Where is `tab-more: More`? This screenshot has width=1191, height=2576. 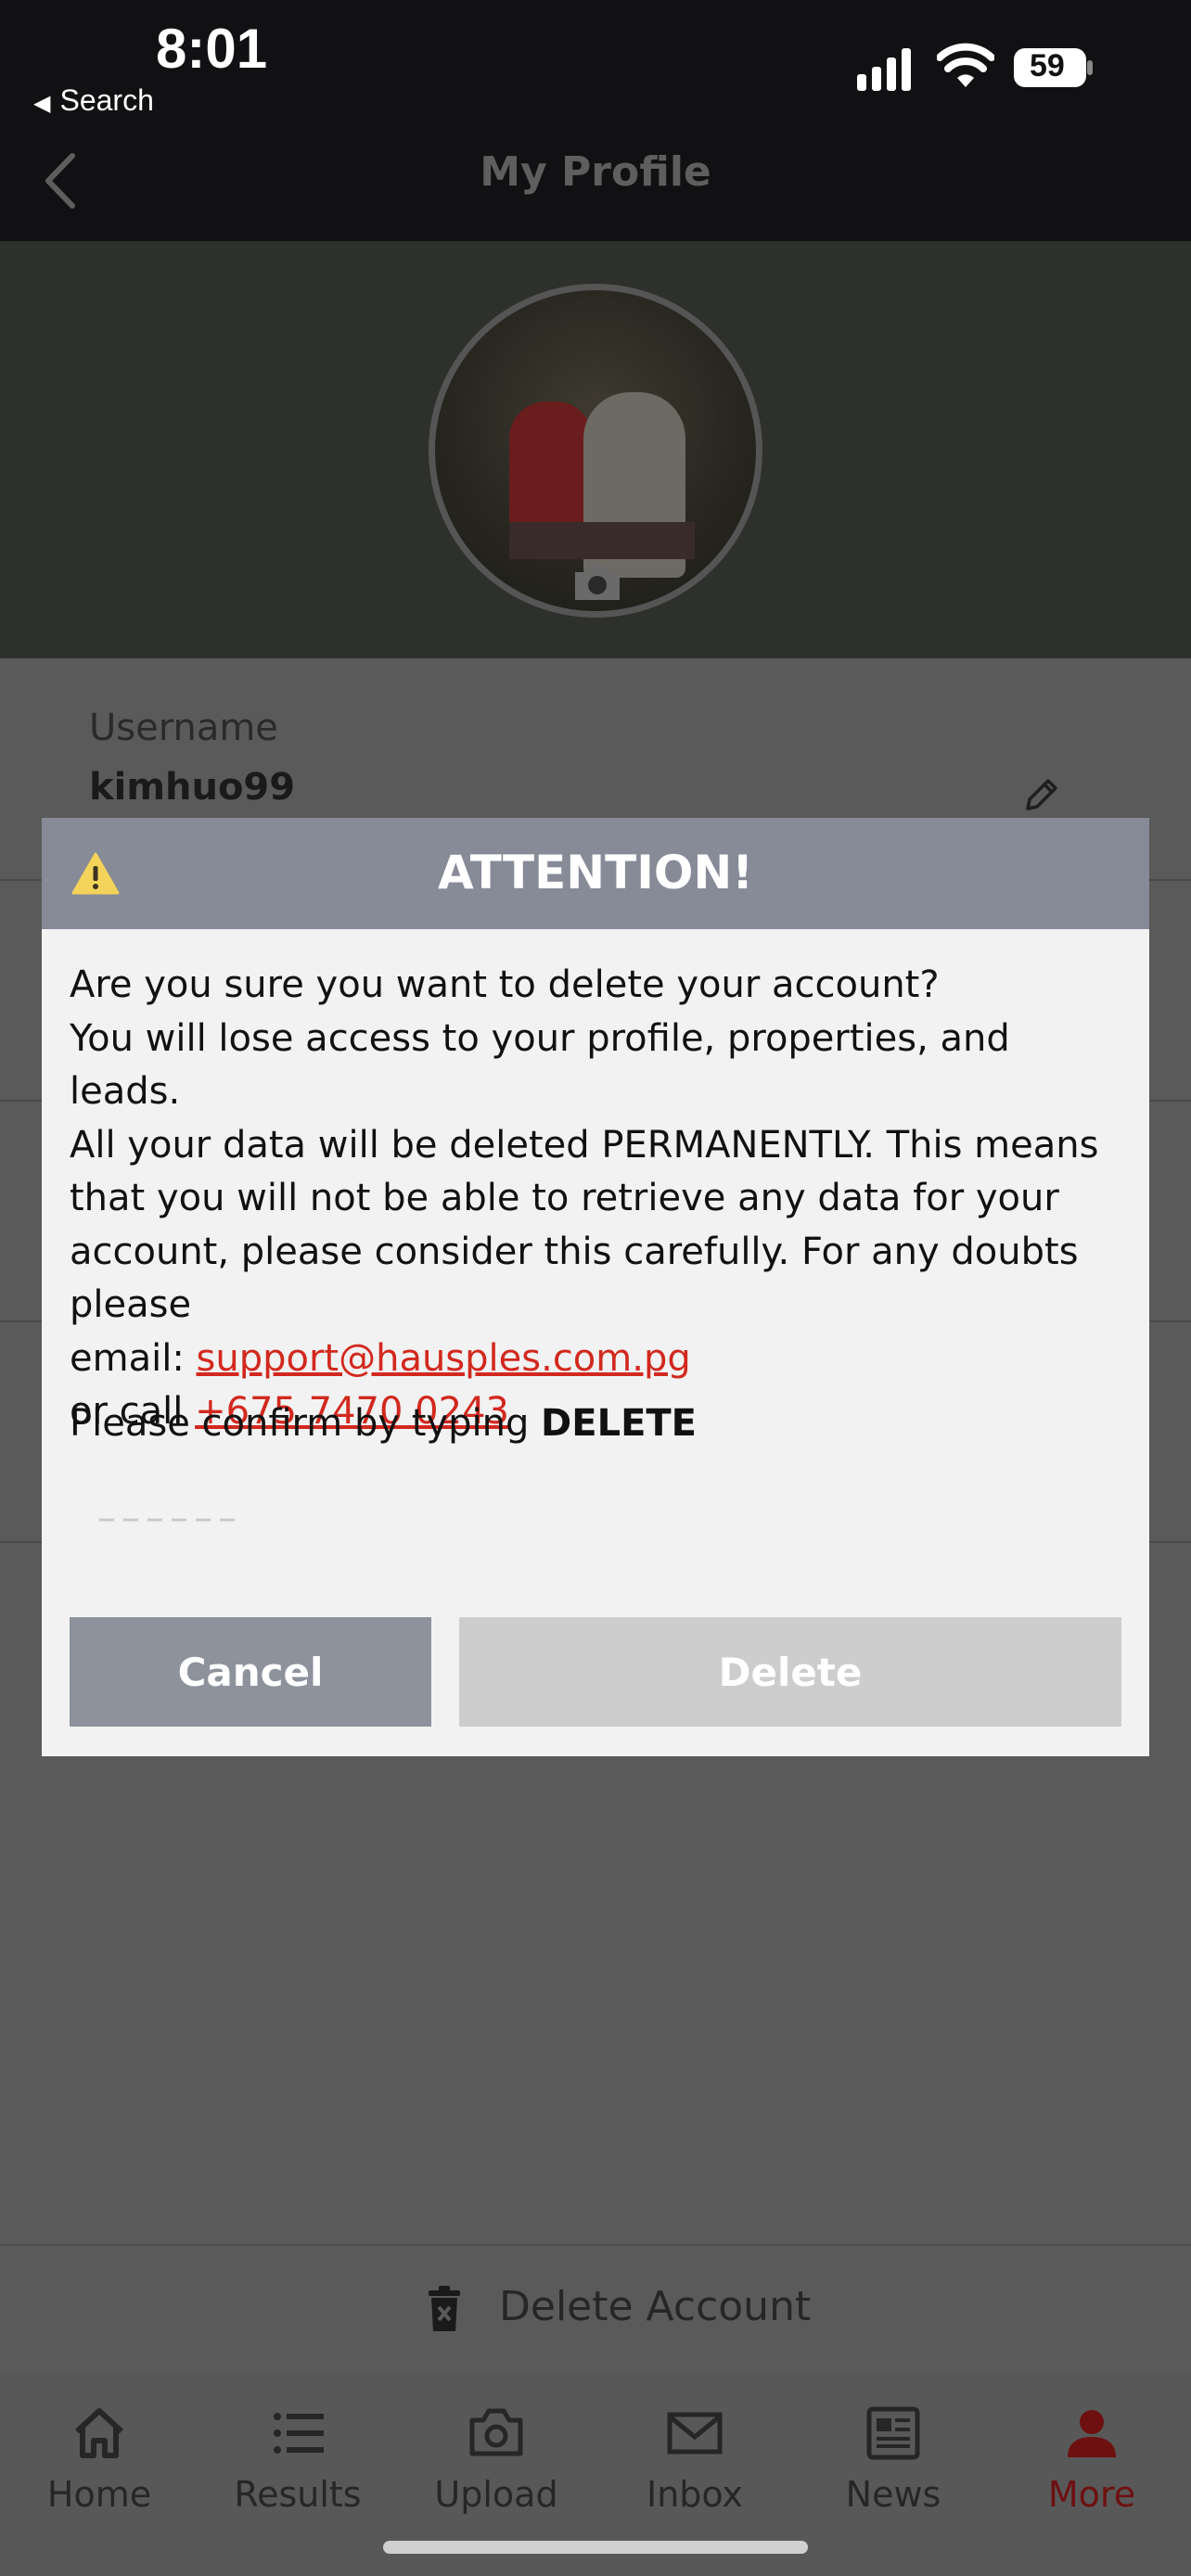 tab-more: More is located at coordinates (1091, 2449).